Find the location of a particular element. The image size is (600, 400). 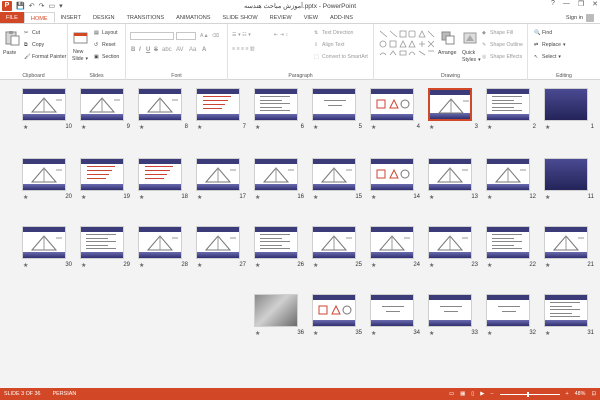

align-text-button: ⇳ Align Text is located at coordinates (329, 45).